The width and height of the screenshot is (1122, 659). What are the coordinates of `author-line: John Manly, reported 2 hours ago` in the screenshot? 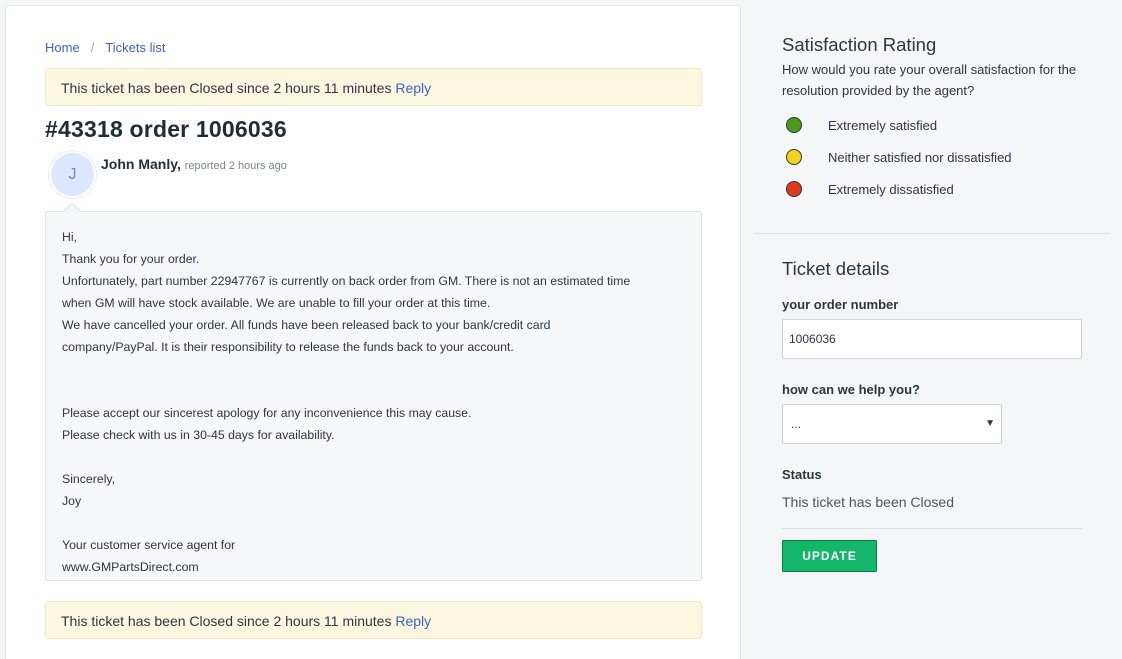 It's located at (194, 164).